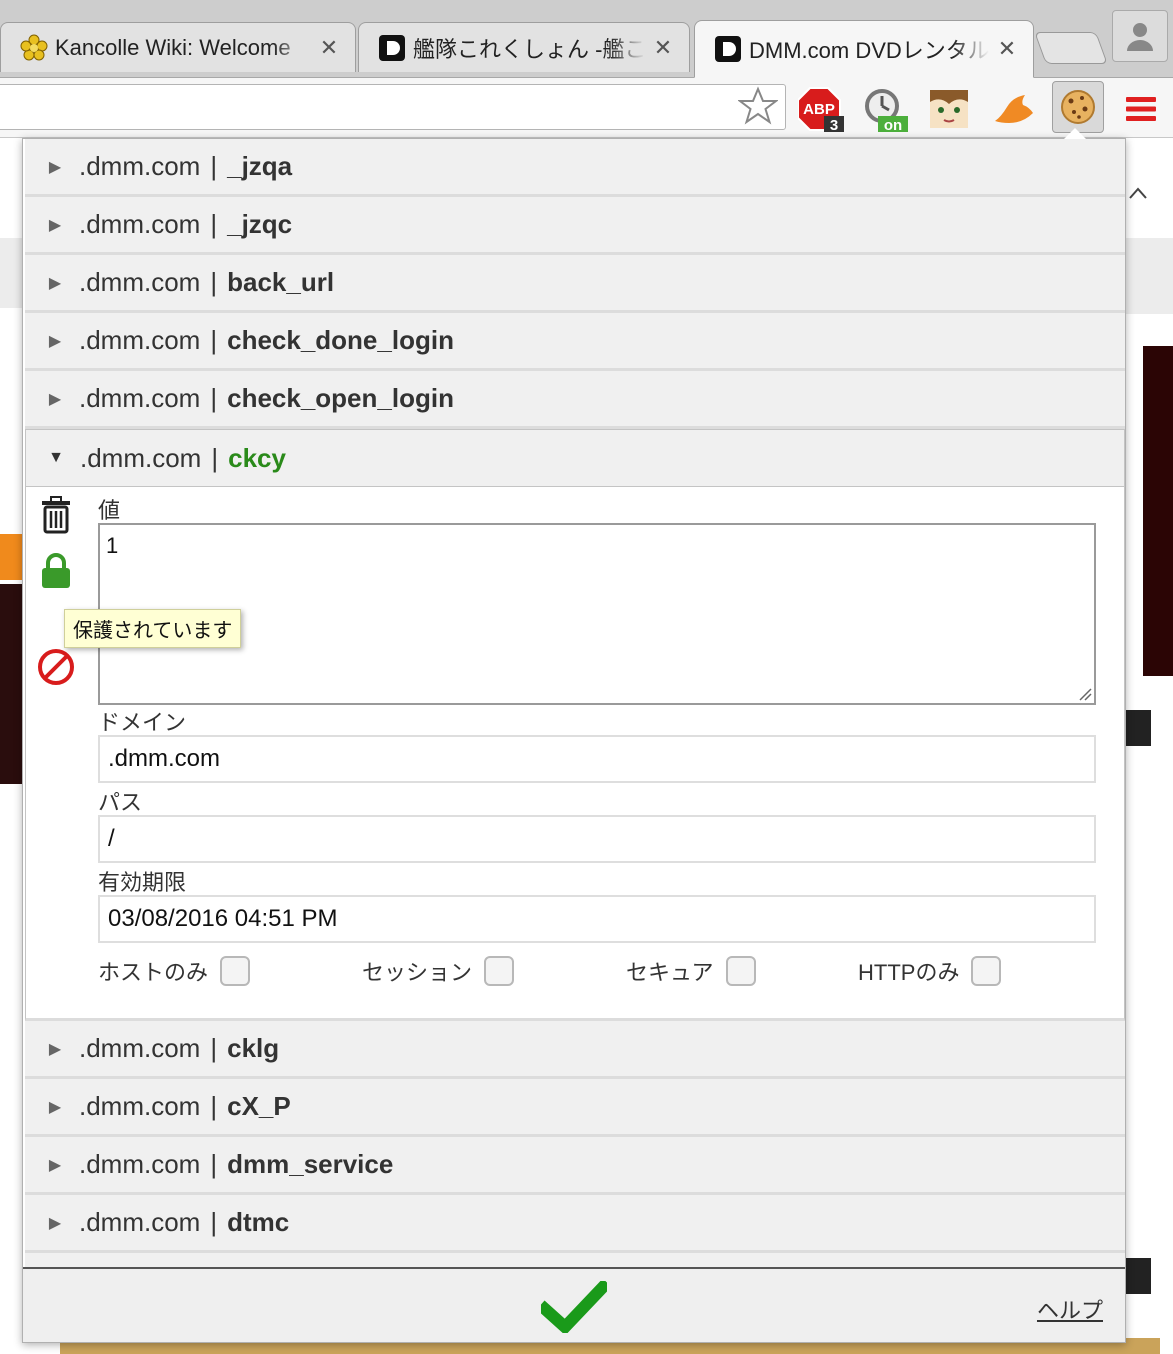 The height and width of the screenshot is (1354, 1173). I want to click on protected-tooltip: 保護されています, so click(153, 628).